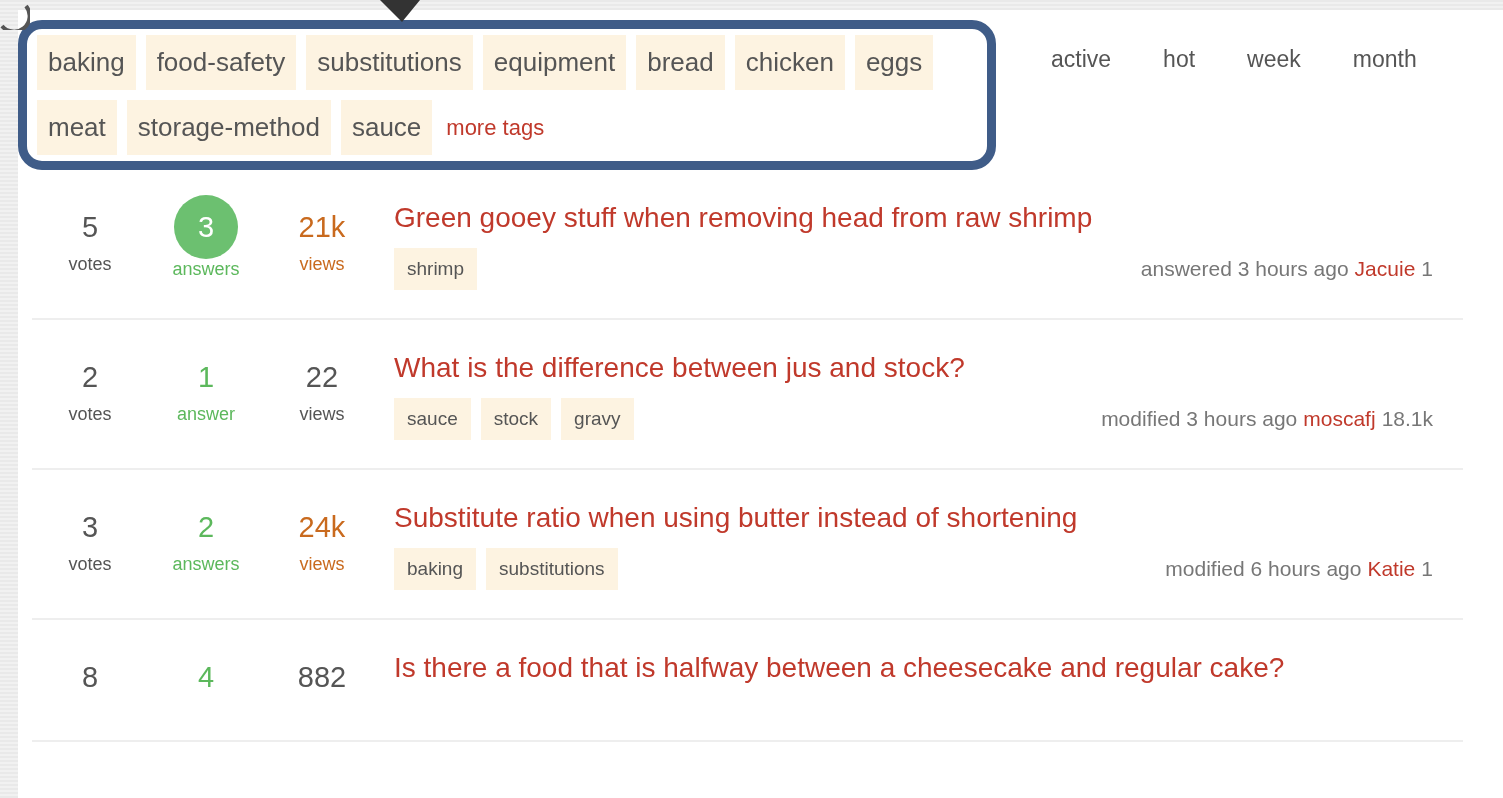 The image size is (1503, 798). What do you see at coordinates (206, 227) in the screenshot?
I see `answer-count: 3` at bounding box center [206, 227].